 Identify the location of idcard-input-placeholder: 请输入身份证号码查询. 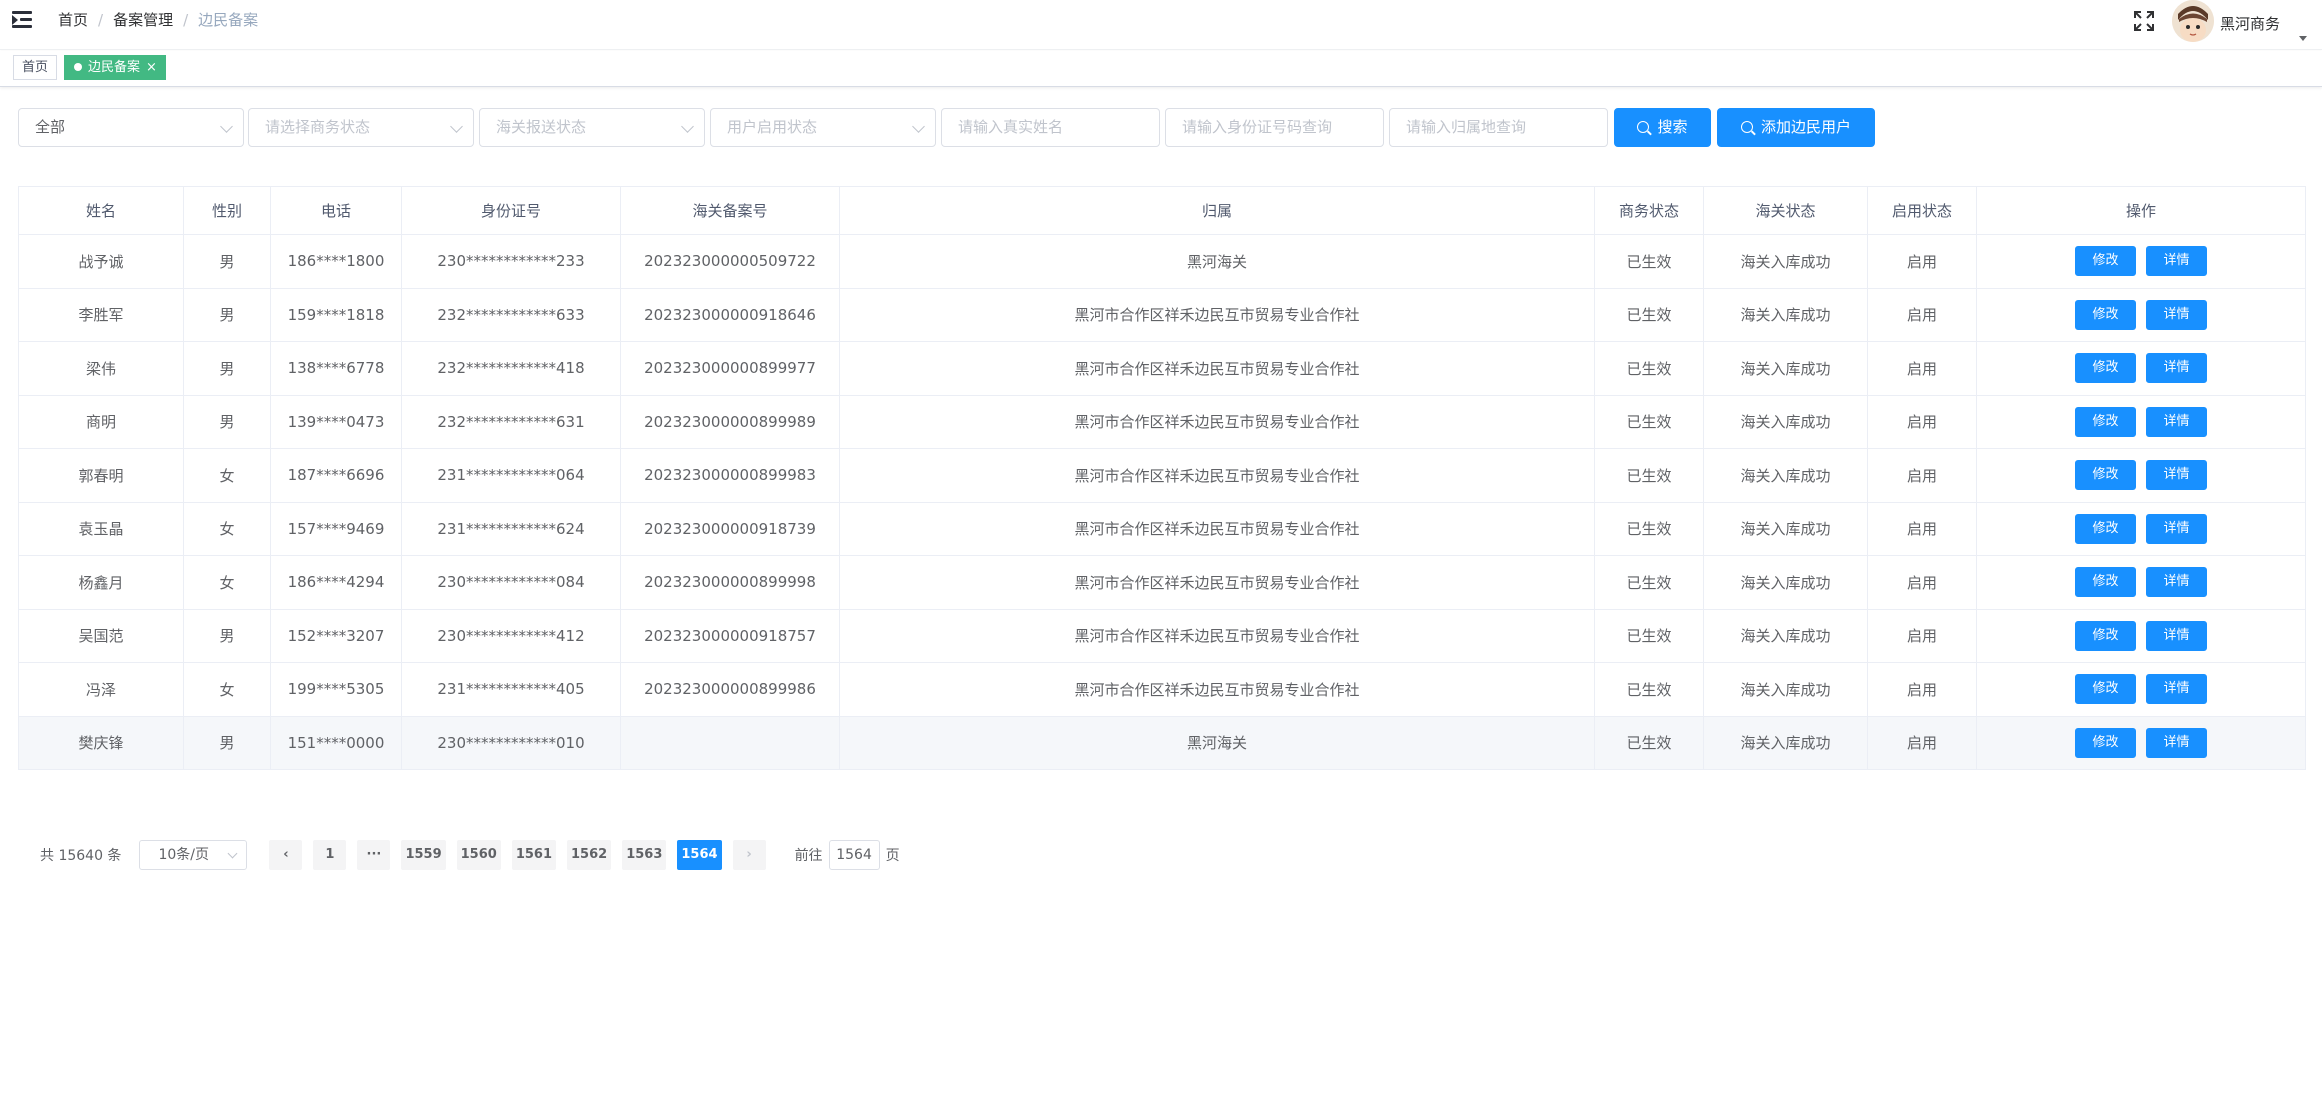
(1257, 127).